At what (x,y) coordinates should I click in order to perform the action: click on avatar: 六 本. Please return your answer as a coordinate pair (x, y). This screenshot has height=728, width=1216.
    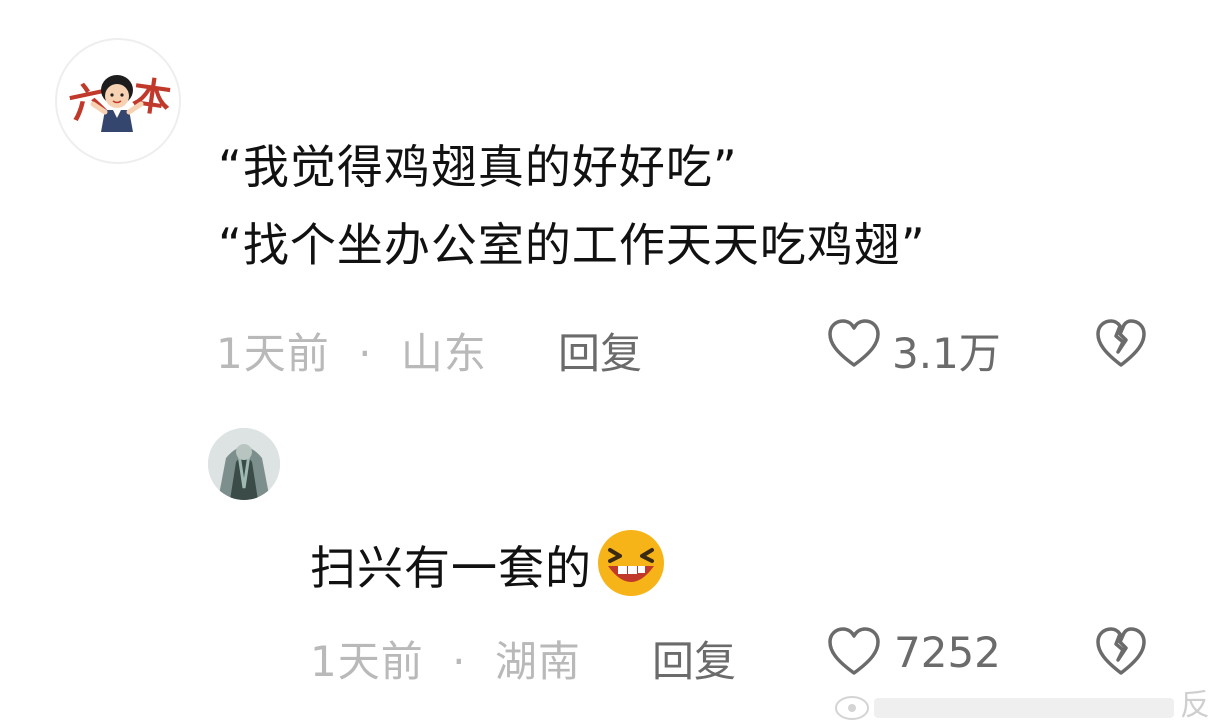
    Looking at the image, I should click on (118, 101).